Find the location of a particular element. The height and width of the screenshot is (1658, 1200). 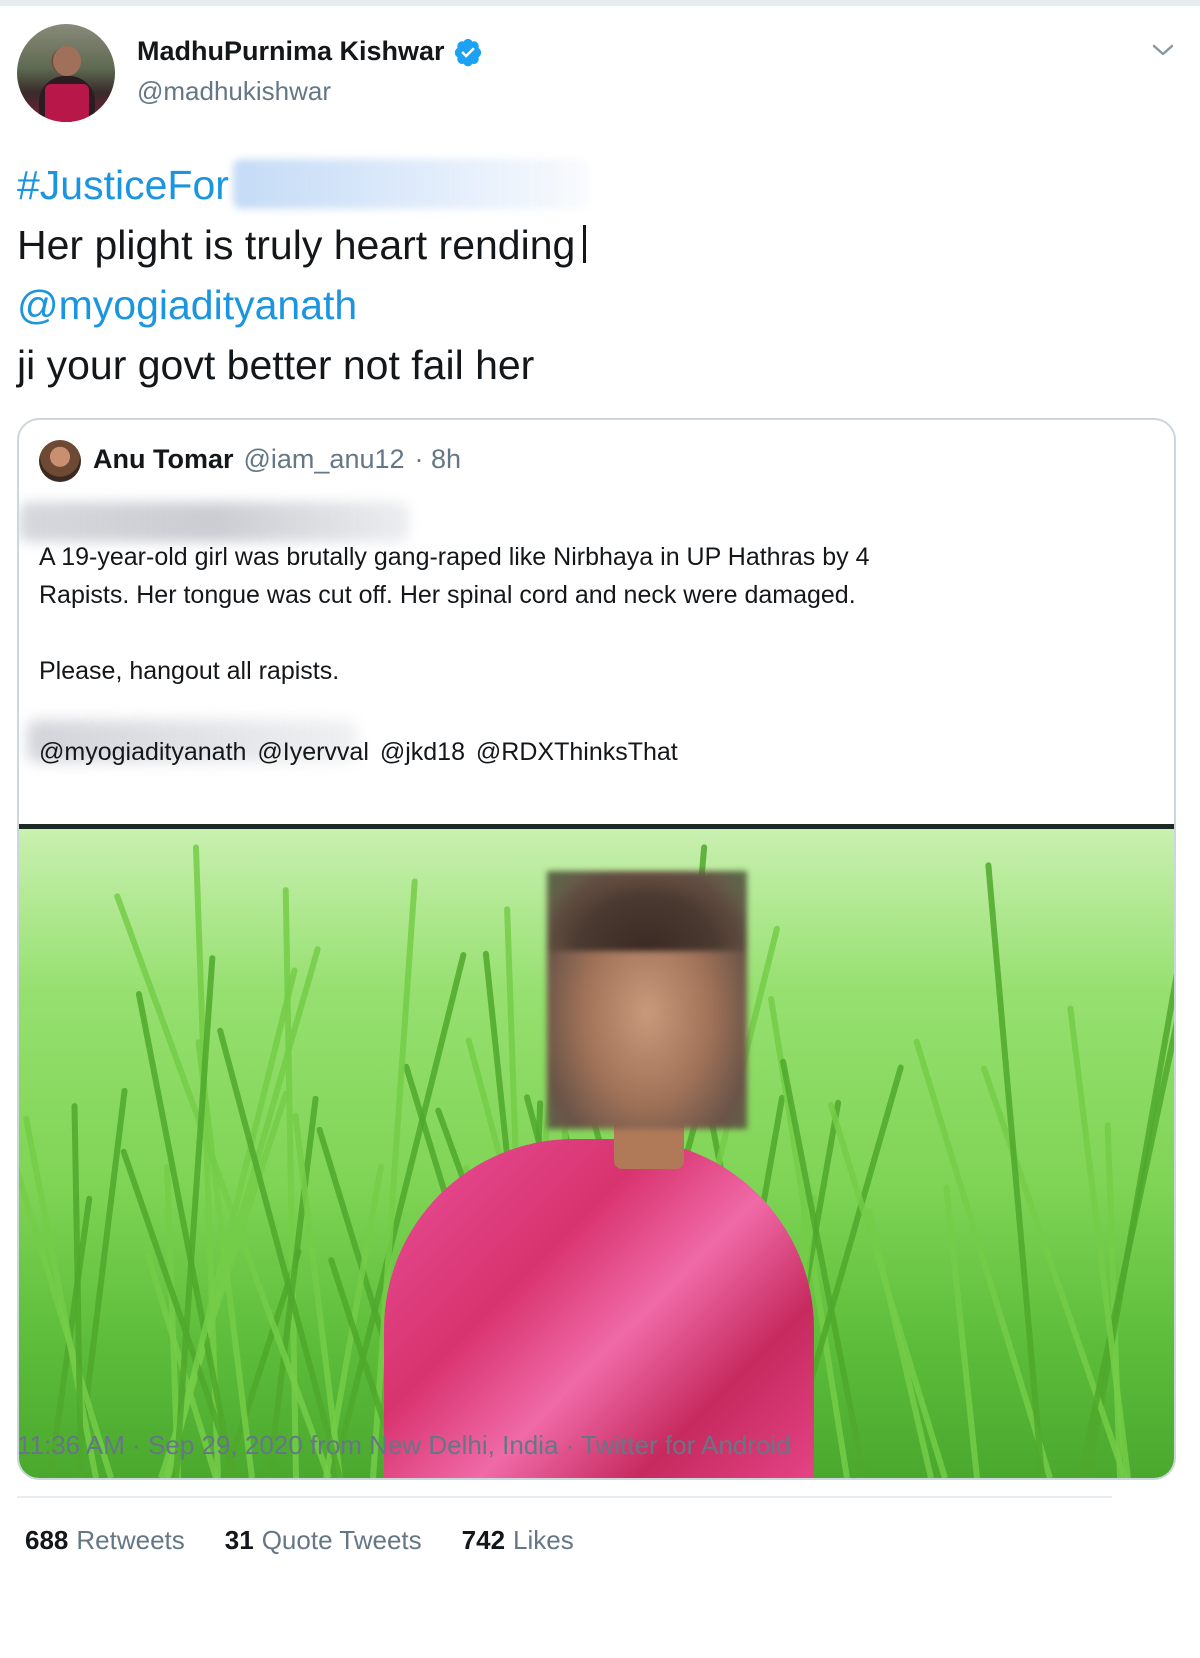

likes-label: Likes is located at coordinates (543, 1540).